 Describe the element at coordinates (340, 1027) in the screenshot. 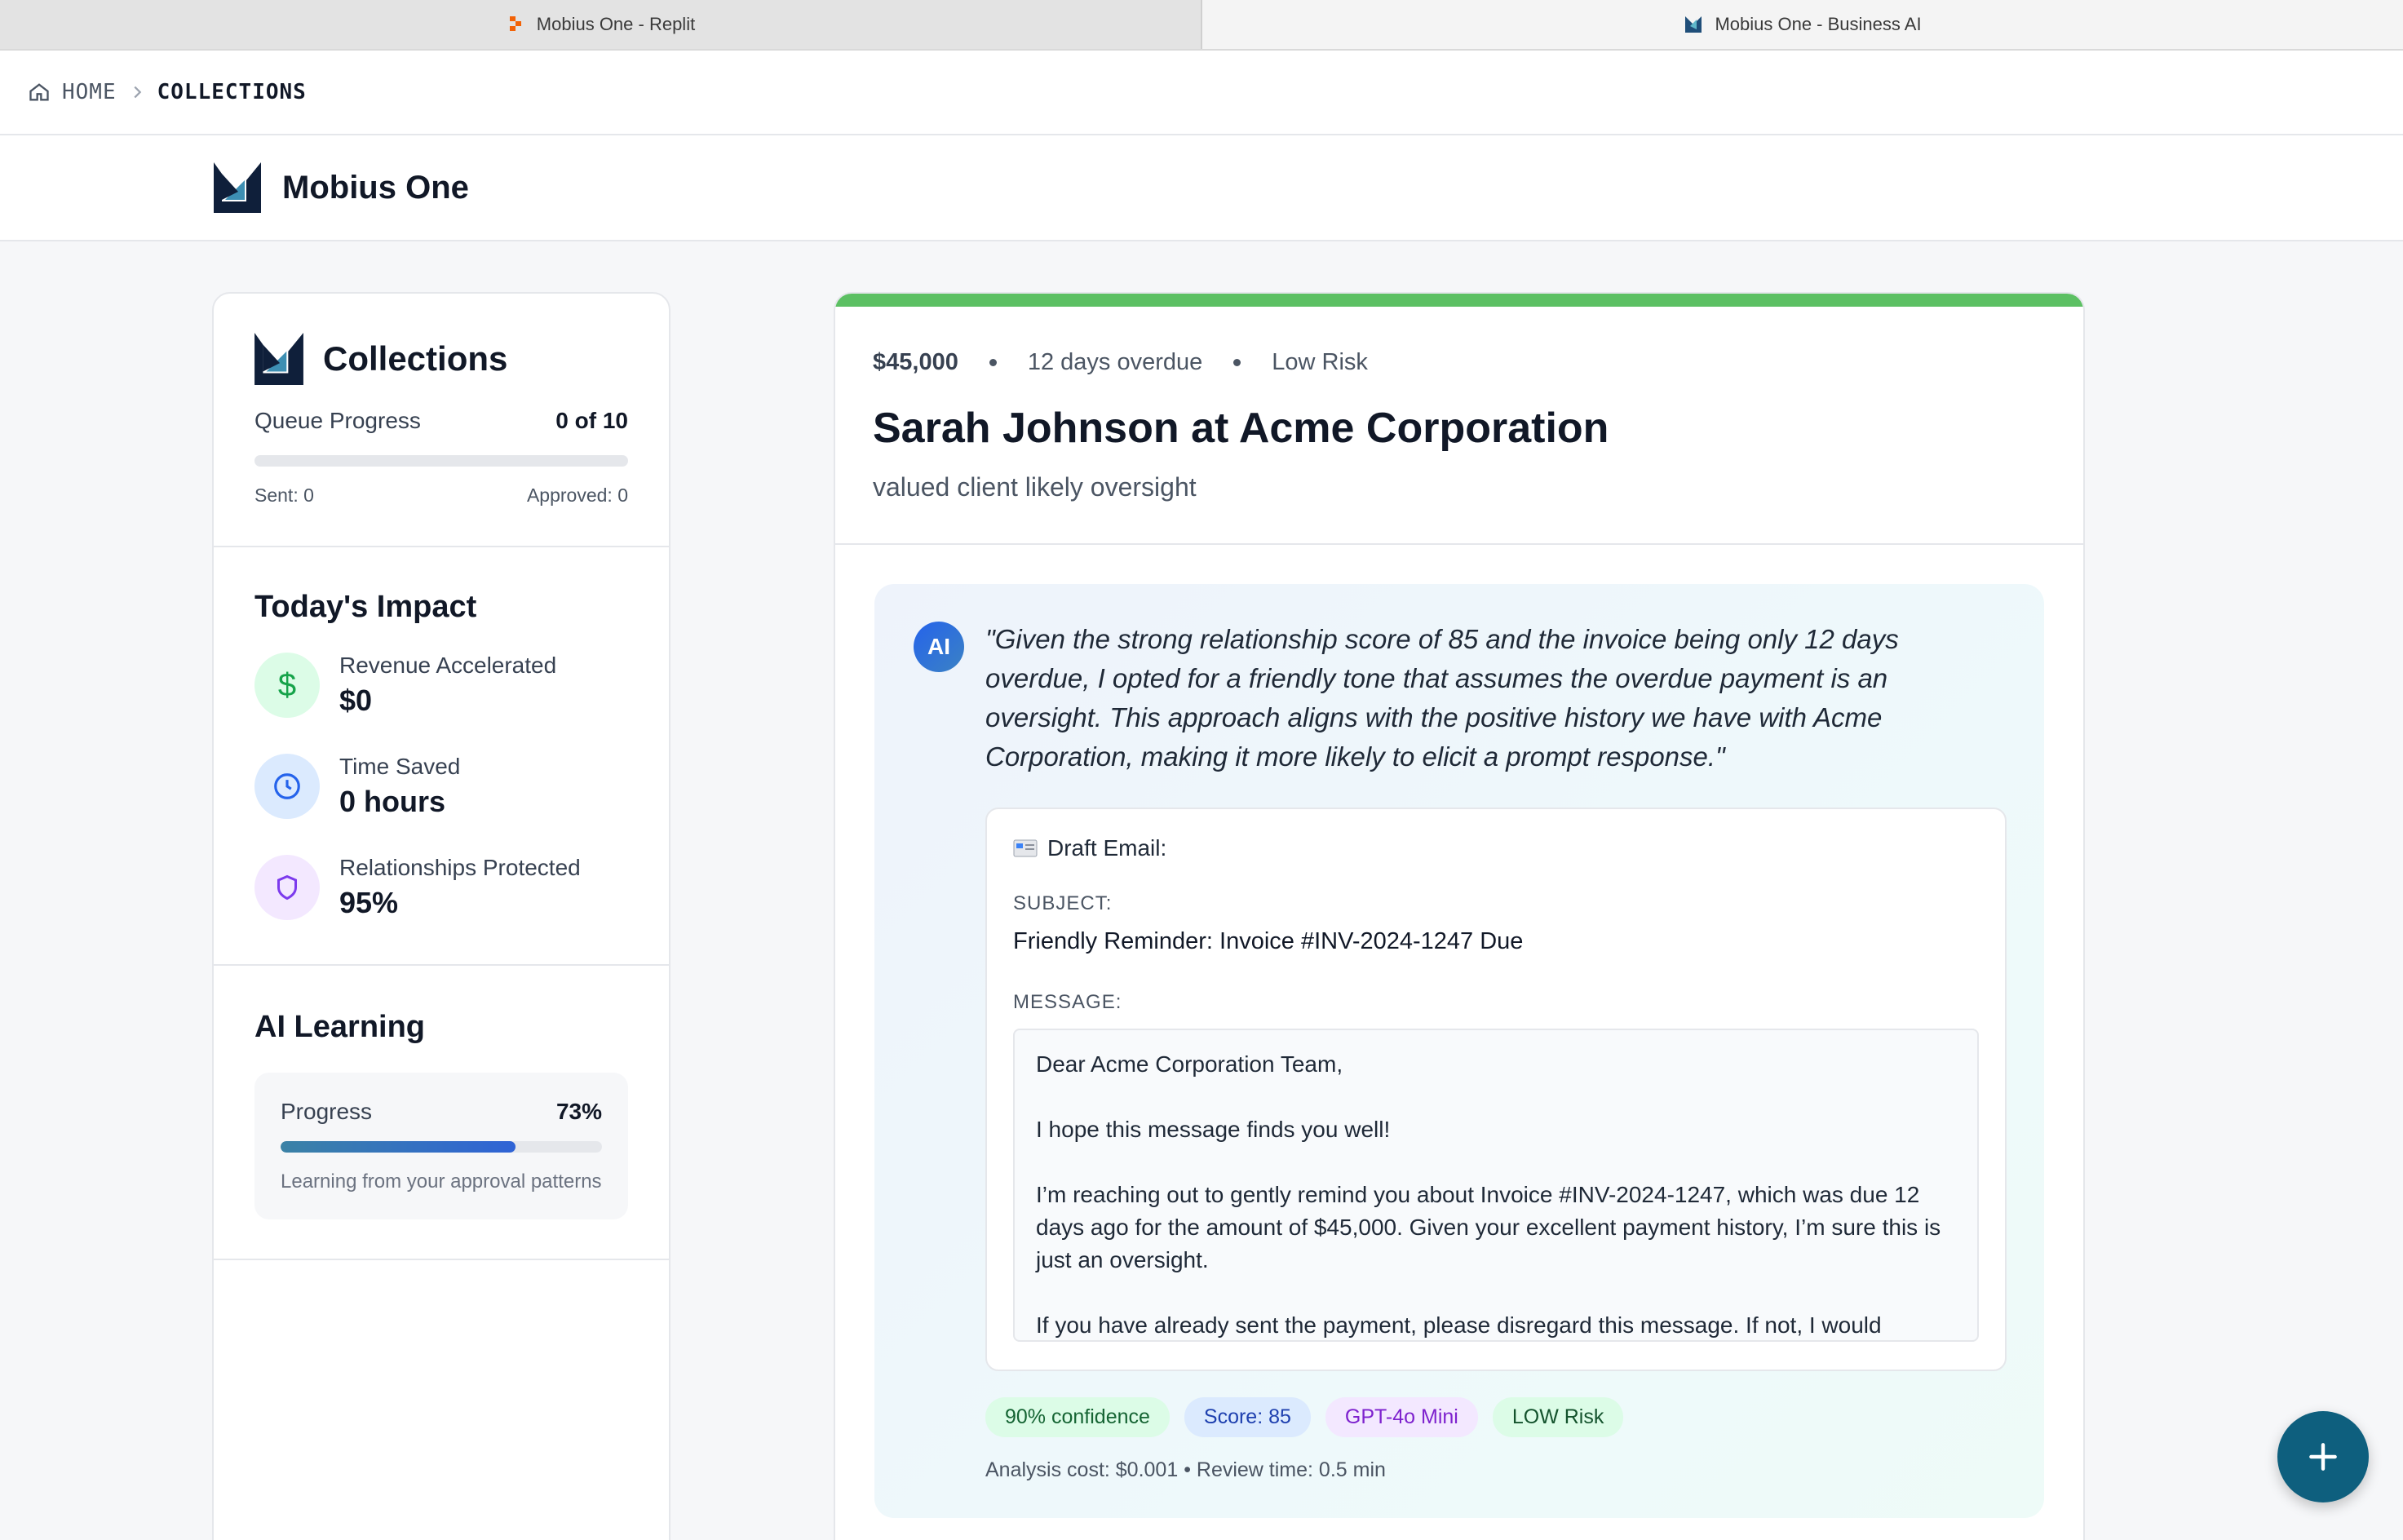

I see `ai-learning-title: AI Learning` at that location.